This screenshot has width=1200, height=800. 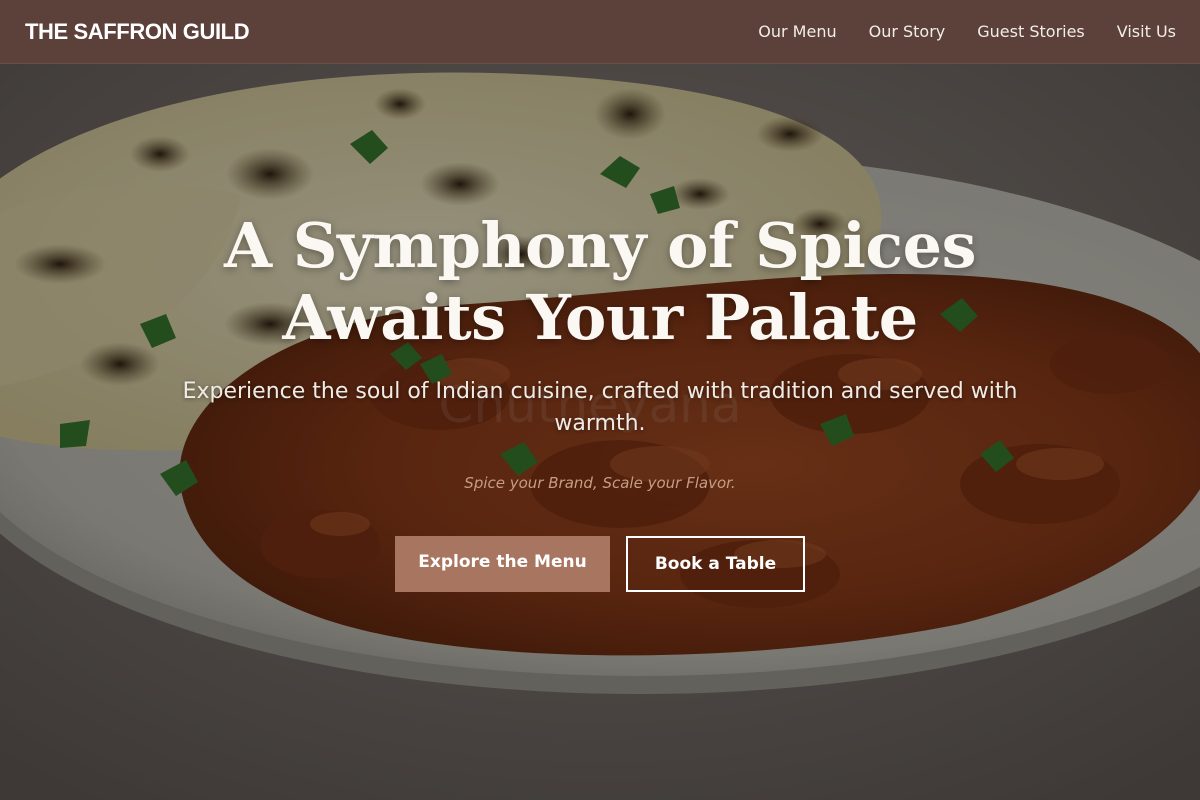 What do you see at coordinates (600, 483) in the screenshot?
I see `hero-tagline: Spice your Brand, Scale your Flavor.` at bounding box center [600, 483].